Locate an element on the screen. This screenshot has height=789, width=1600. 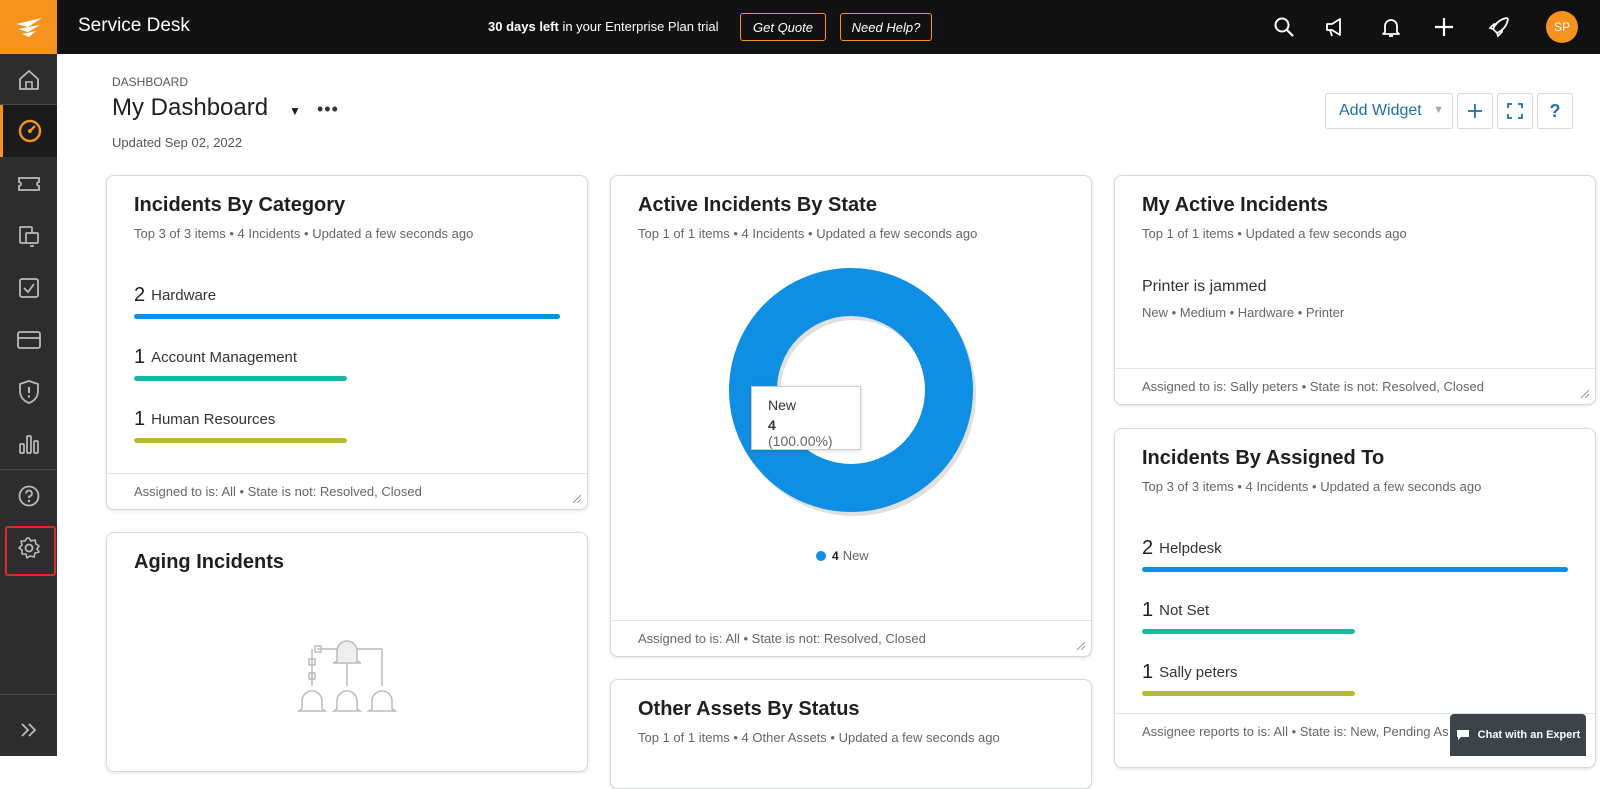
bar-label: Account Management is located at coordinates (224, 357).